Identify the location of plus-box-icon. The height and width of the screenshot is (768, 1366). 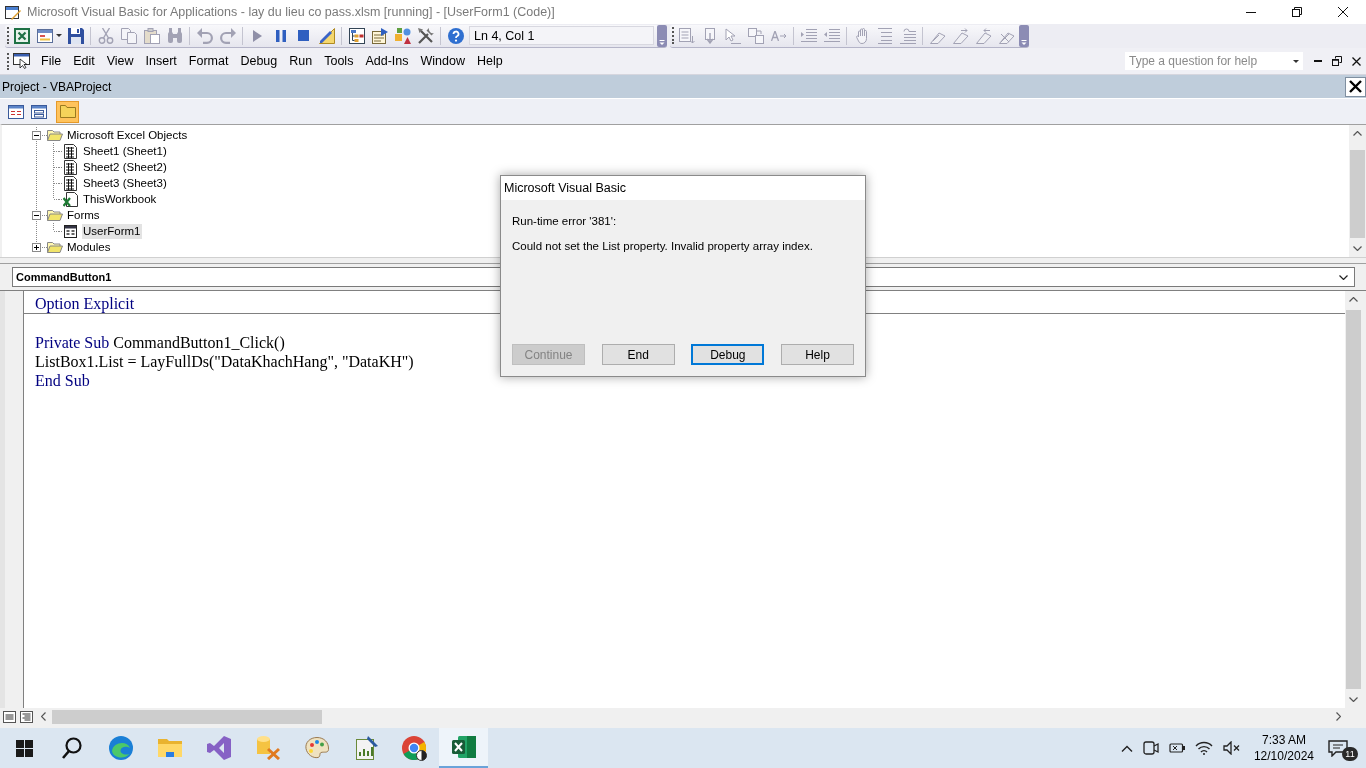
(36, 247).